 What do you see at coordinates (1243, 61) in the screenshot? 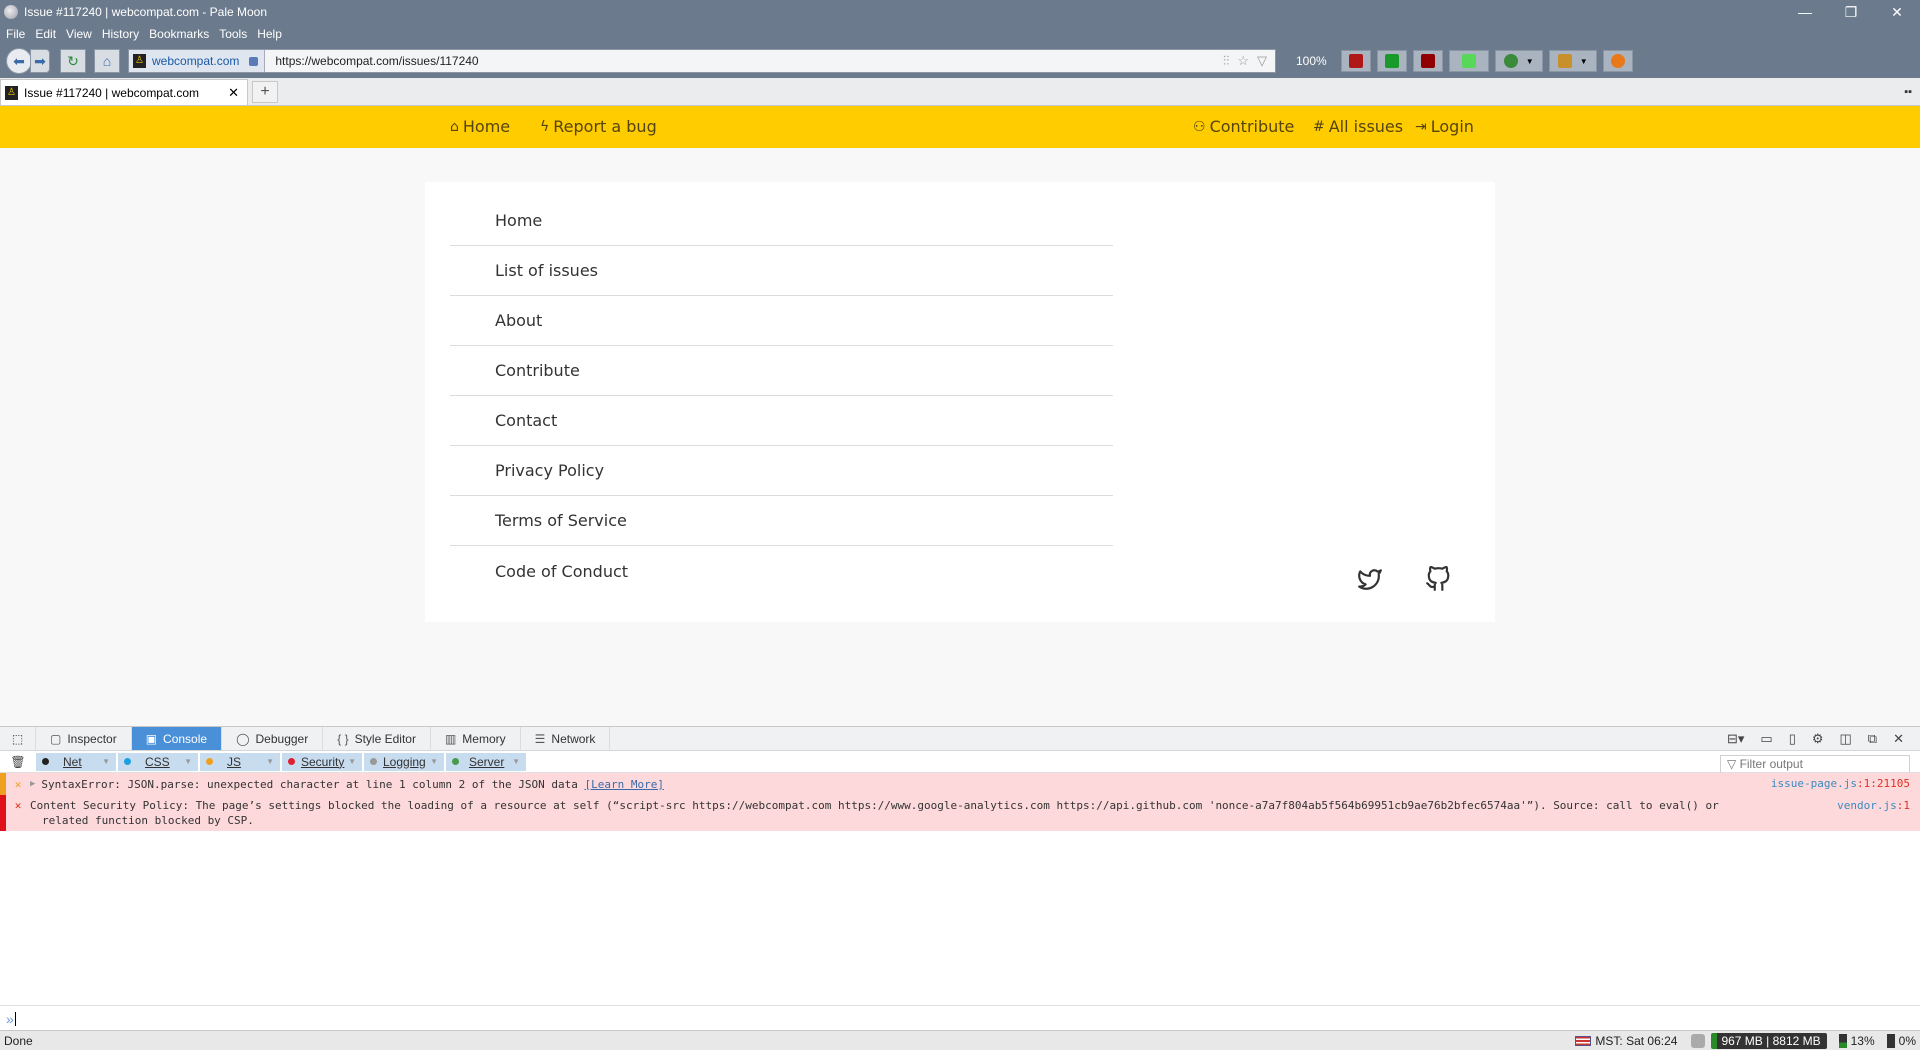
I see `bookmark-star-icon: ☆` at bounding box center [1243, 61].